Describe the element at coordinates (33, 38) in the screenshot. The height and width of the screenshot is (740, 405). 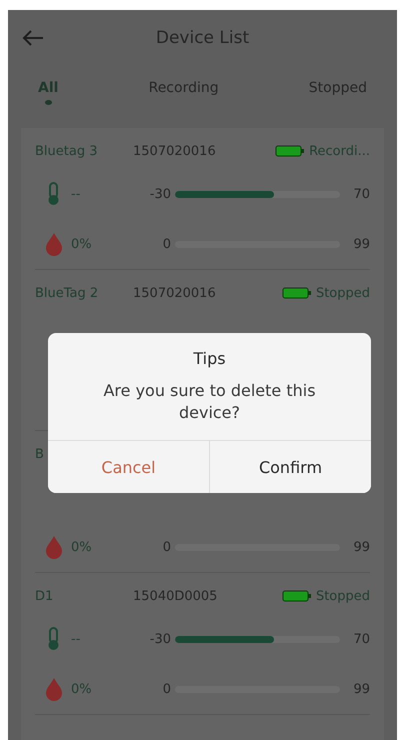
I see `back-arrow-icon` at that location.